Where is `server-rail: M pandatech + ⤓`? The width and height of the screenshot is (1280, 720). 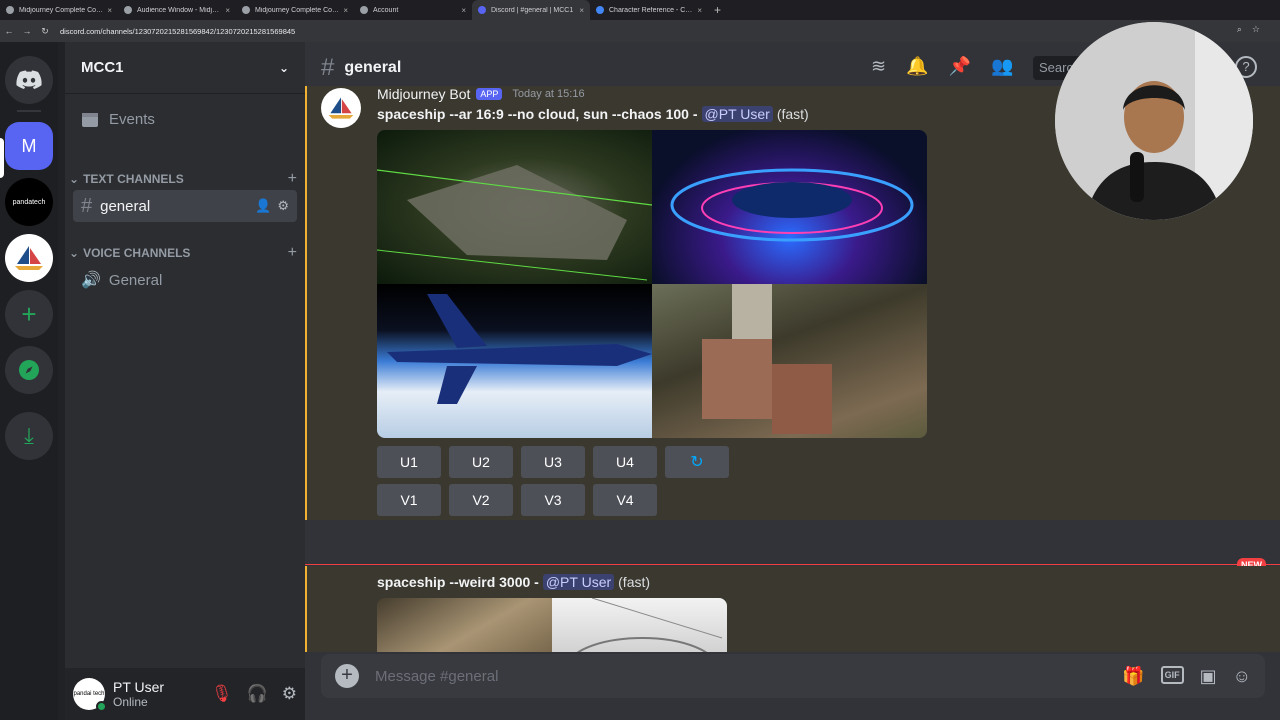 server-rail: M pandatech + ⤓ is located at coordinates (29, 381).